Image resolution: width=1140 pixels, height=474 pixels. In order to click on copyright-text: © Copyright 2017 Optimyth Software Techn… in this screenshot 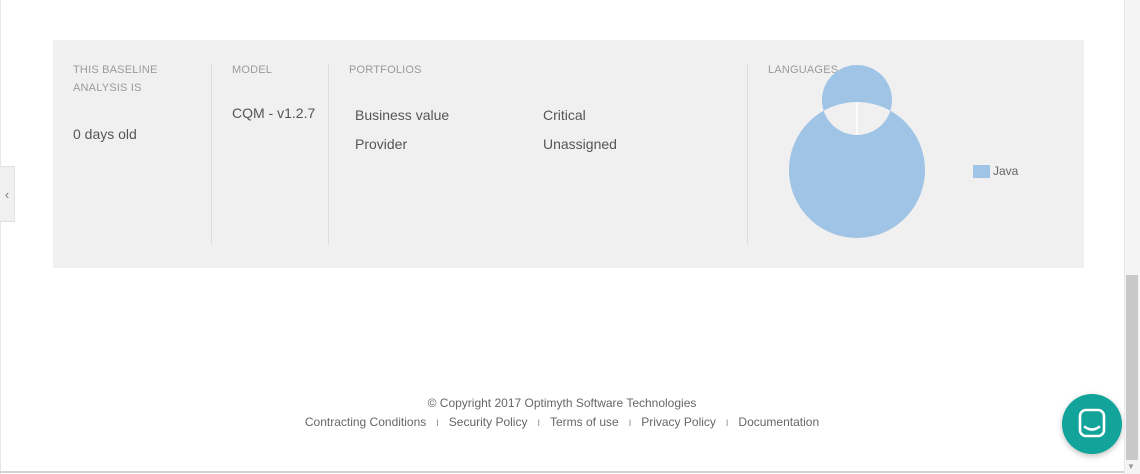, I will do `click(562, 403)`.